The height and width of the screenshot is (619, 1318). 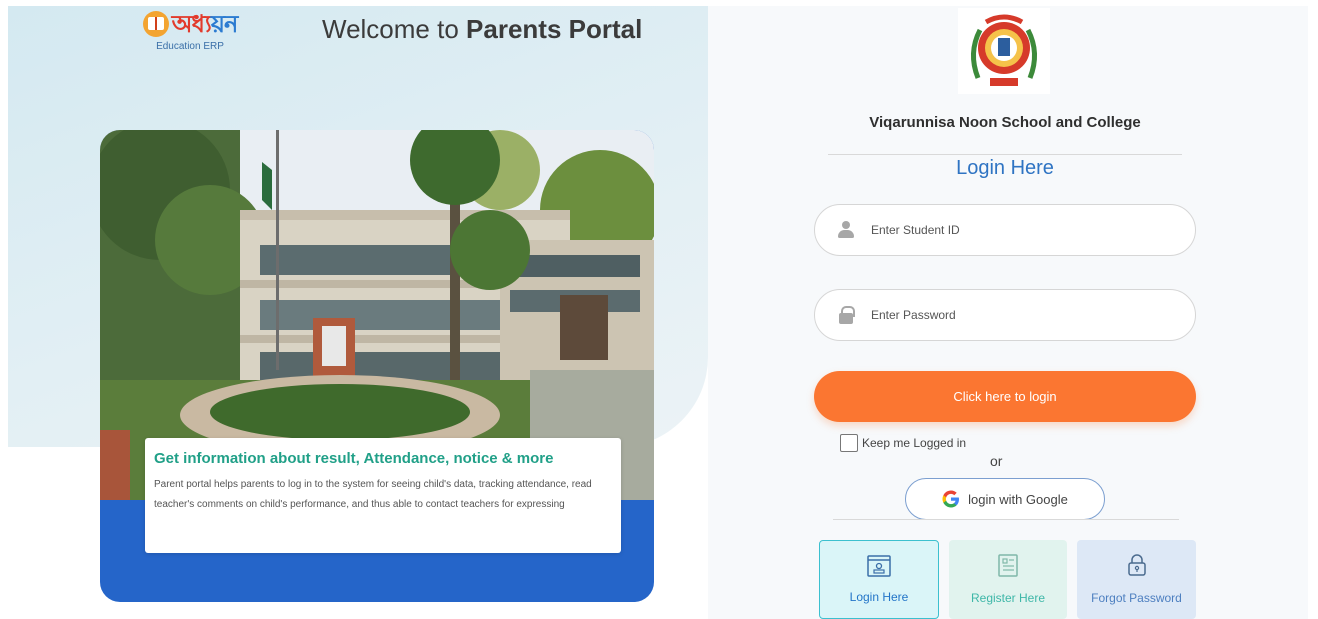 What do you see at coordinates (879, 597) in the screenshot?
I see `tile-login-label: Login Here` at bounding box center [879, 597].